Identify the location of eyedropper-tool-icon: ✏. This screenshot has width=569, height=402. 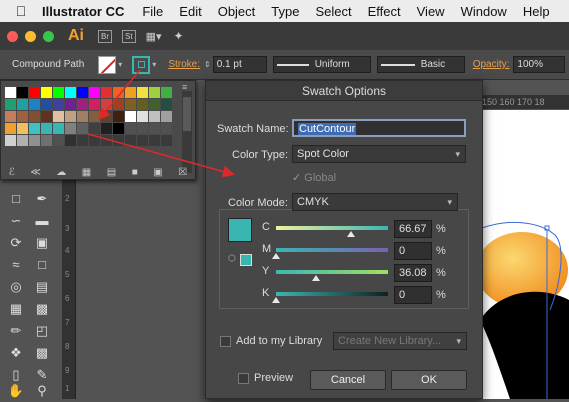
(16, 331).